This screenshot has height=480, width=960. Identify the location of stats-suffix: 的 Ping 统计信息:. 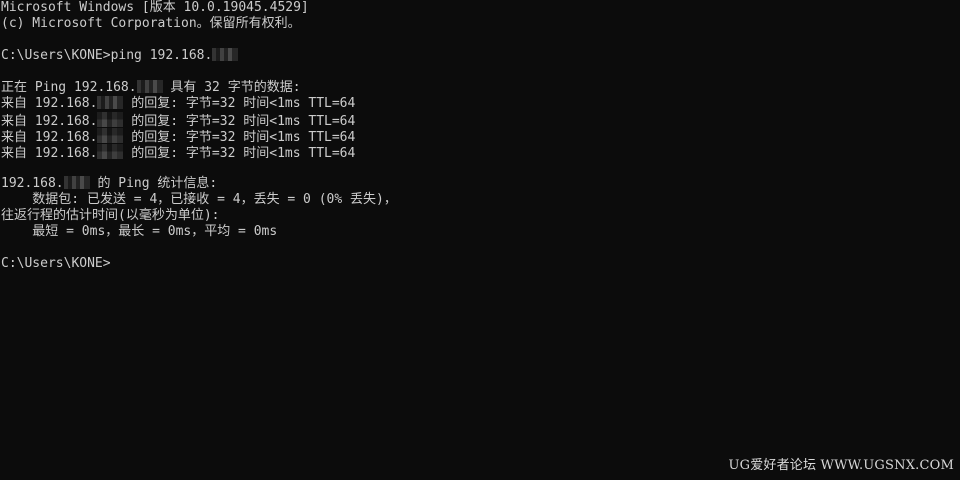
(153, 183).